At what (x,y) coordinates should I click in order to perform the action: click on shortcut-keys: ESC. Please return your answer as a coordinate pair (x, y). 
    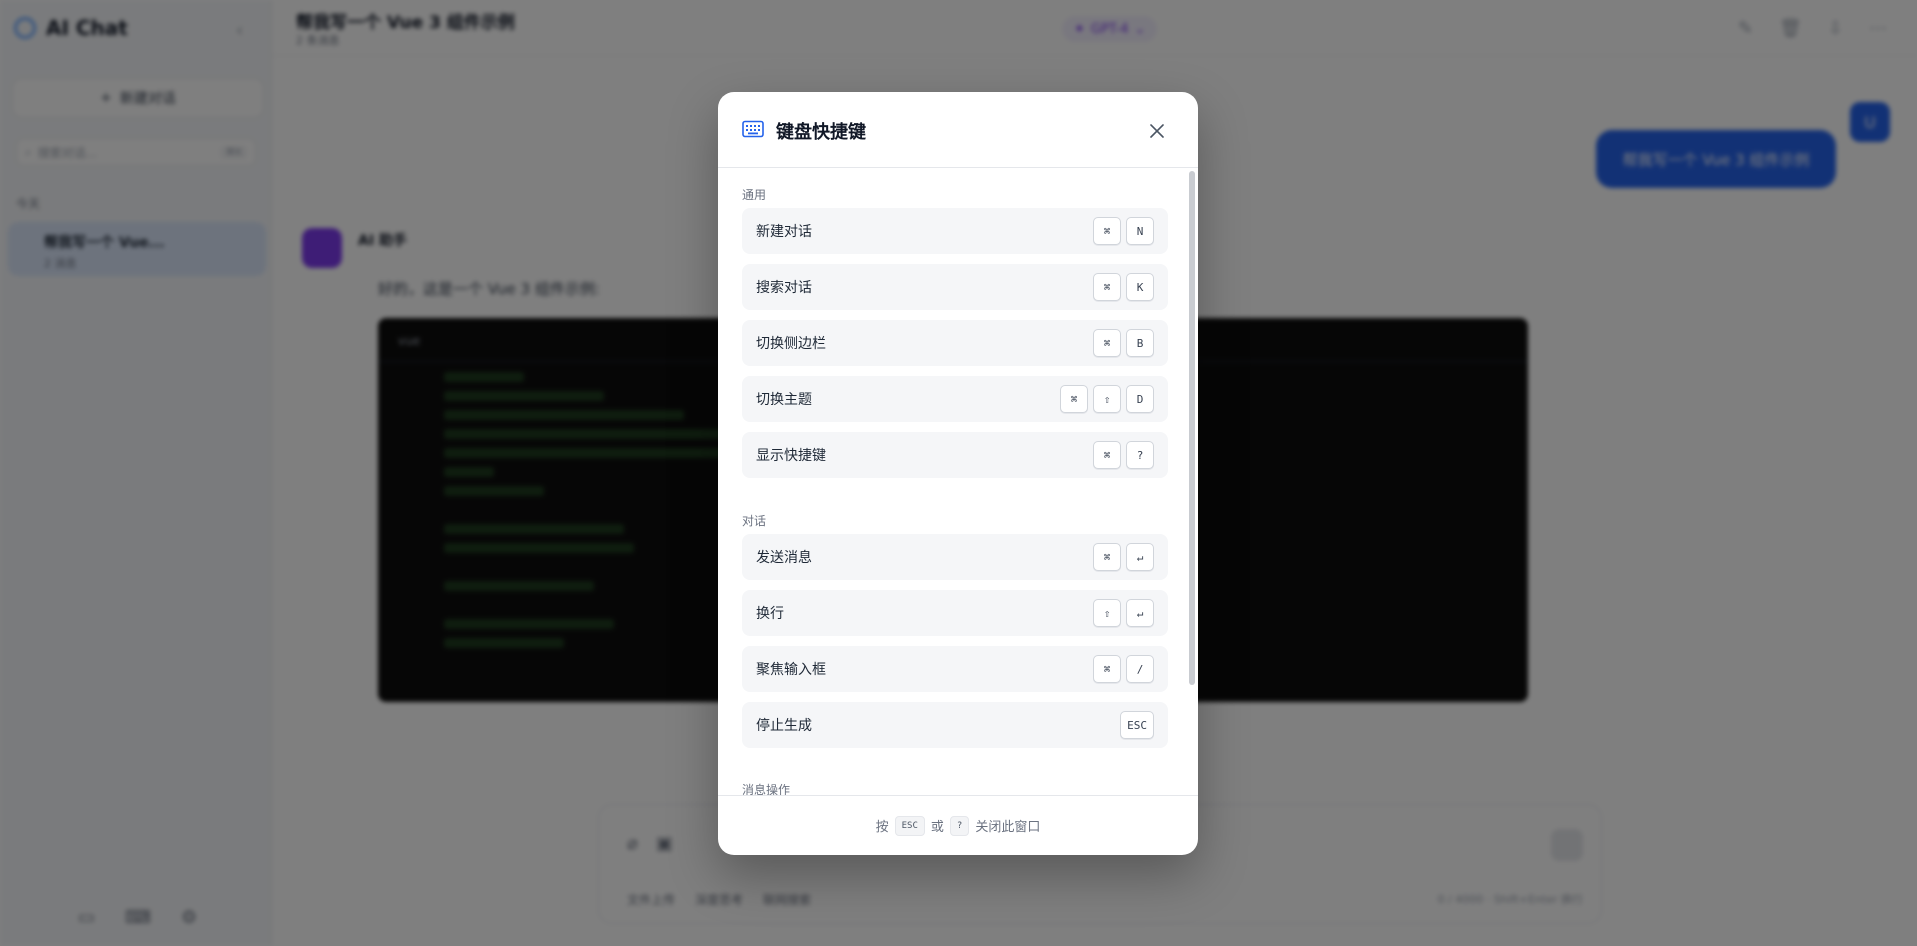
    Looking at the image, I should click on (1137, 725).